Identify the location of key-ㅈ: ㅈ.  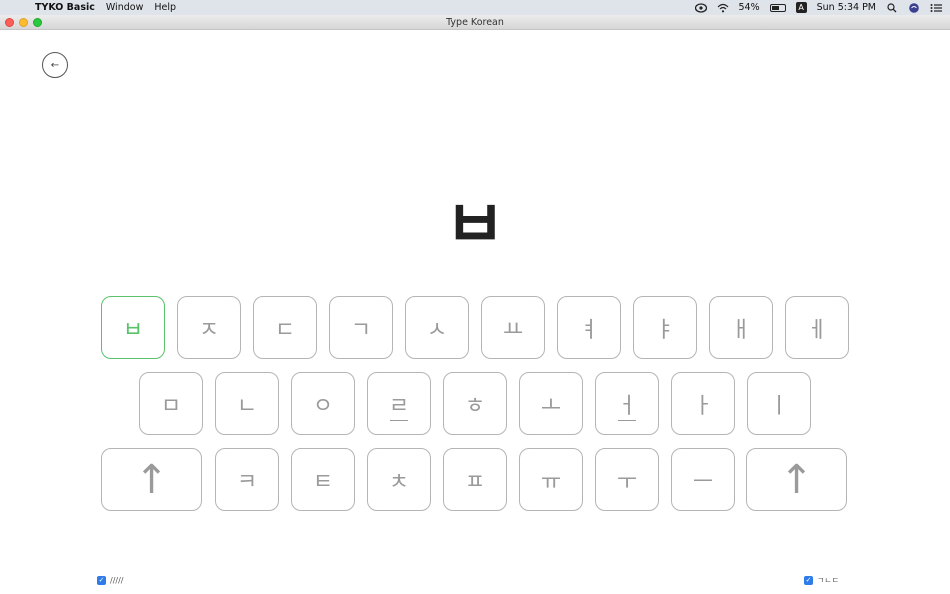
(209, 327).